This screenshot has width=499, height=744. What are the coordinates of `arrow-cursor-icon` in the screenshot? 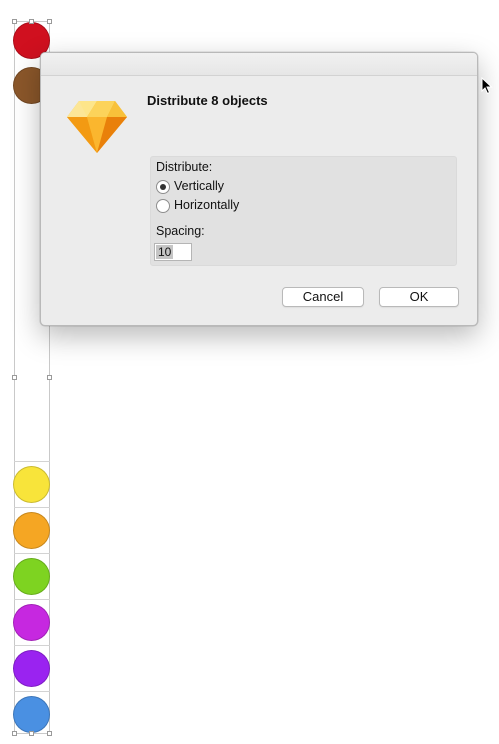 It's located at (487, 86).